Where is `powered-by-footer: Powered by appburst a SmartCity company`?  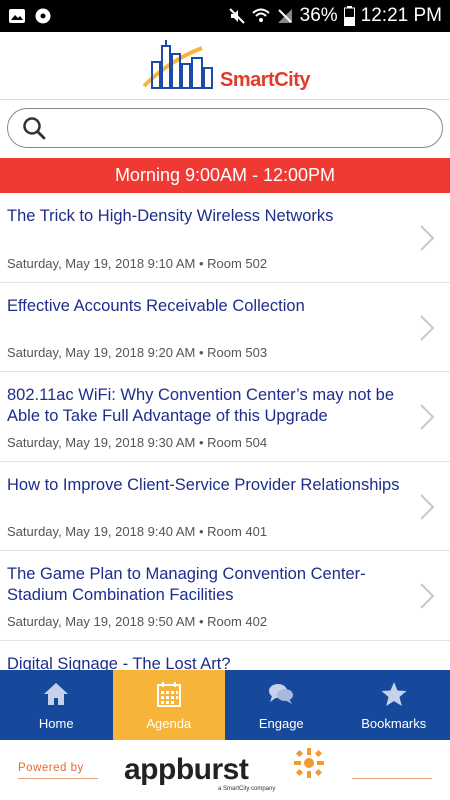 powered-by-footer: Powered by appburst a SmartCity company is located at coordinates (225, 770).